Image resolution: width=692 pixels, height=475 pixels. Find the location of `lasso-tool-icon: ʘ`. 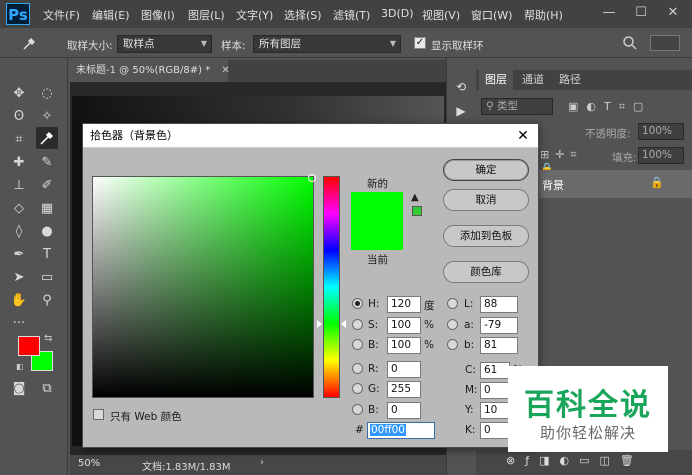

lasso-tool-icon: ʘ is located at coordinates (19, 117).